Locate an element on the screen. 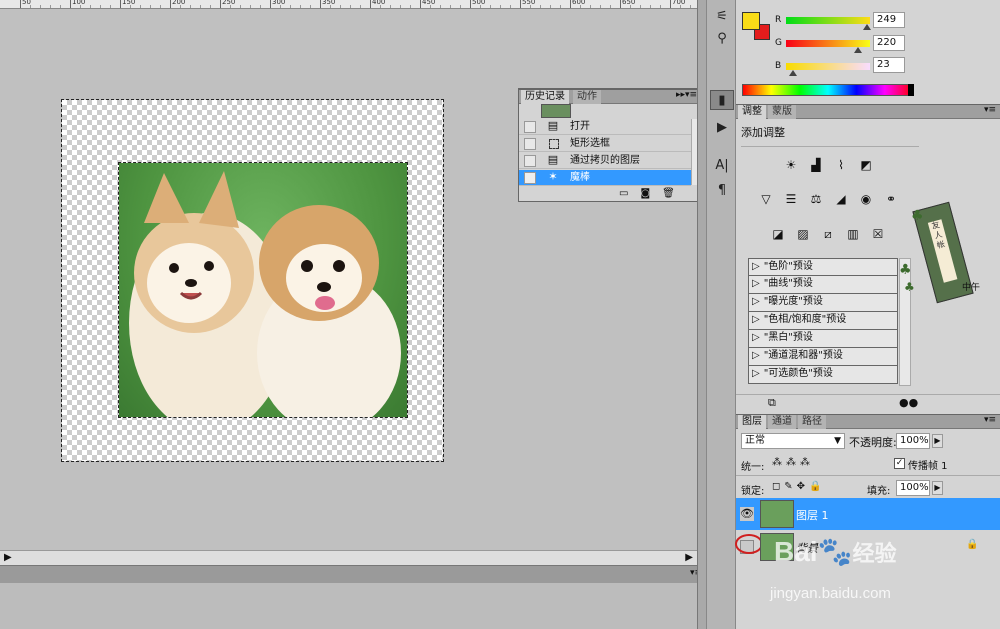  list-item: ▷ "色相/饱和度"预设 is located at coordinates (823, 321).